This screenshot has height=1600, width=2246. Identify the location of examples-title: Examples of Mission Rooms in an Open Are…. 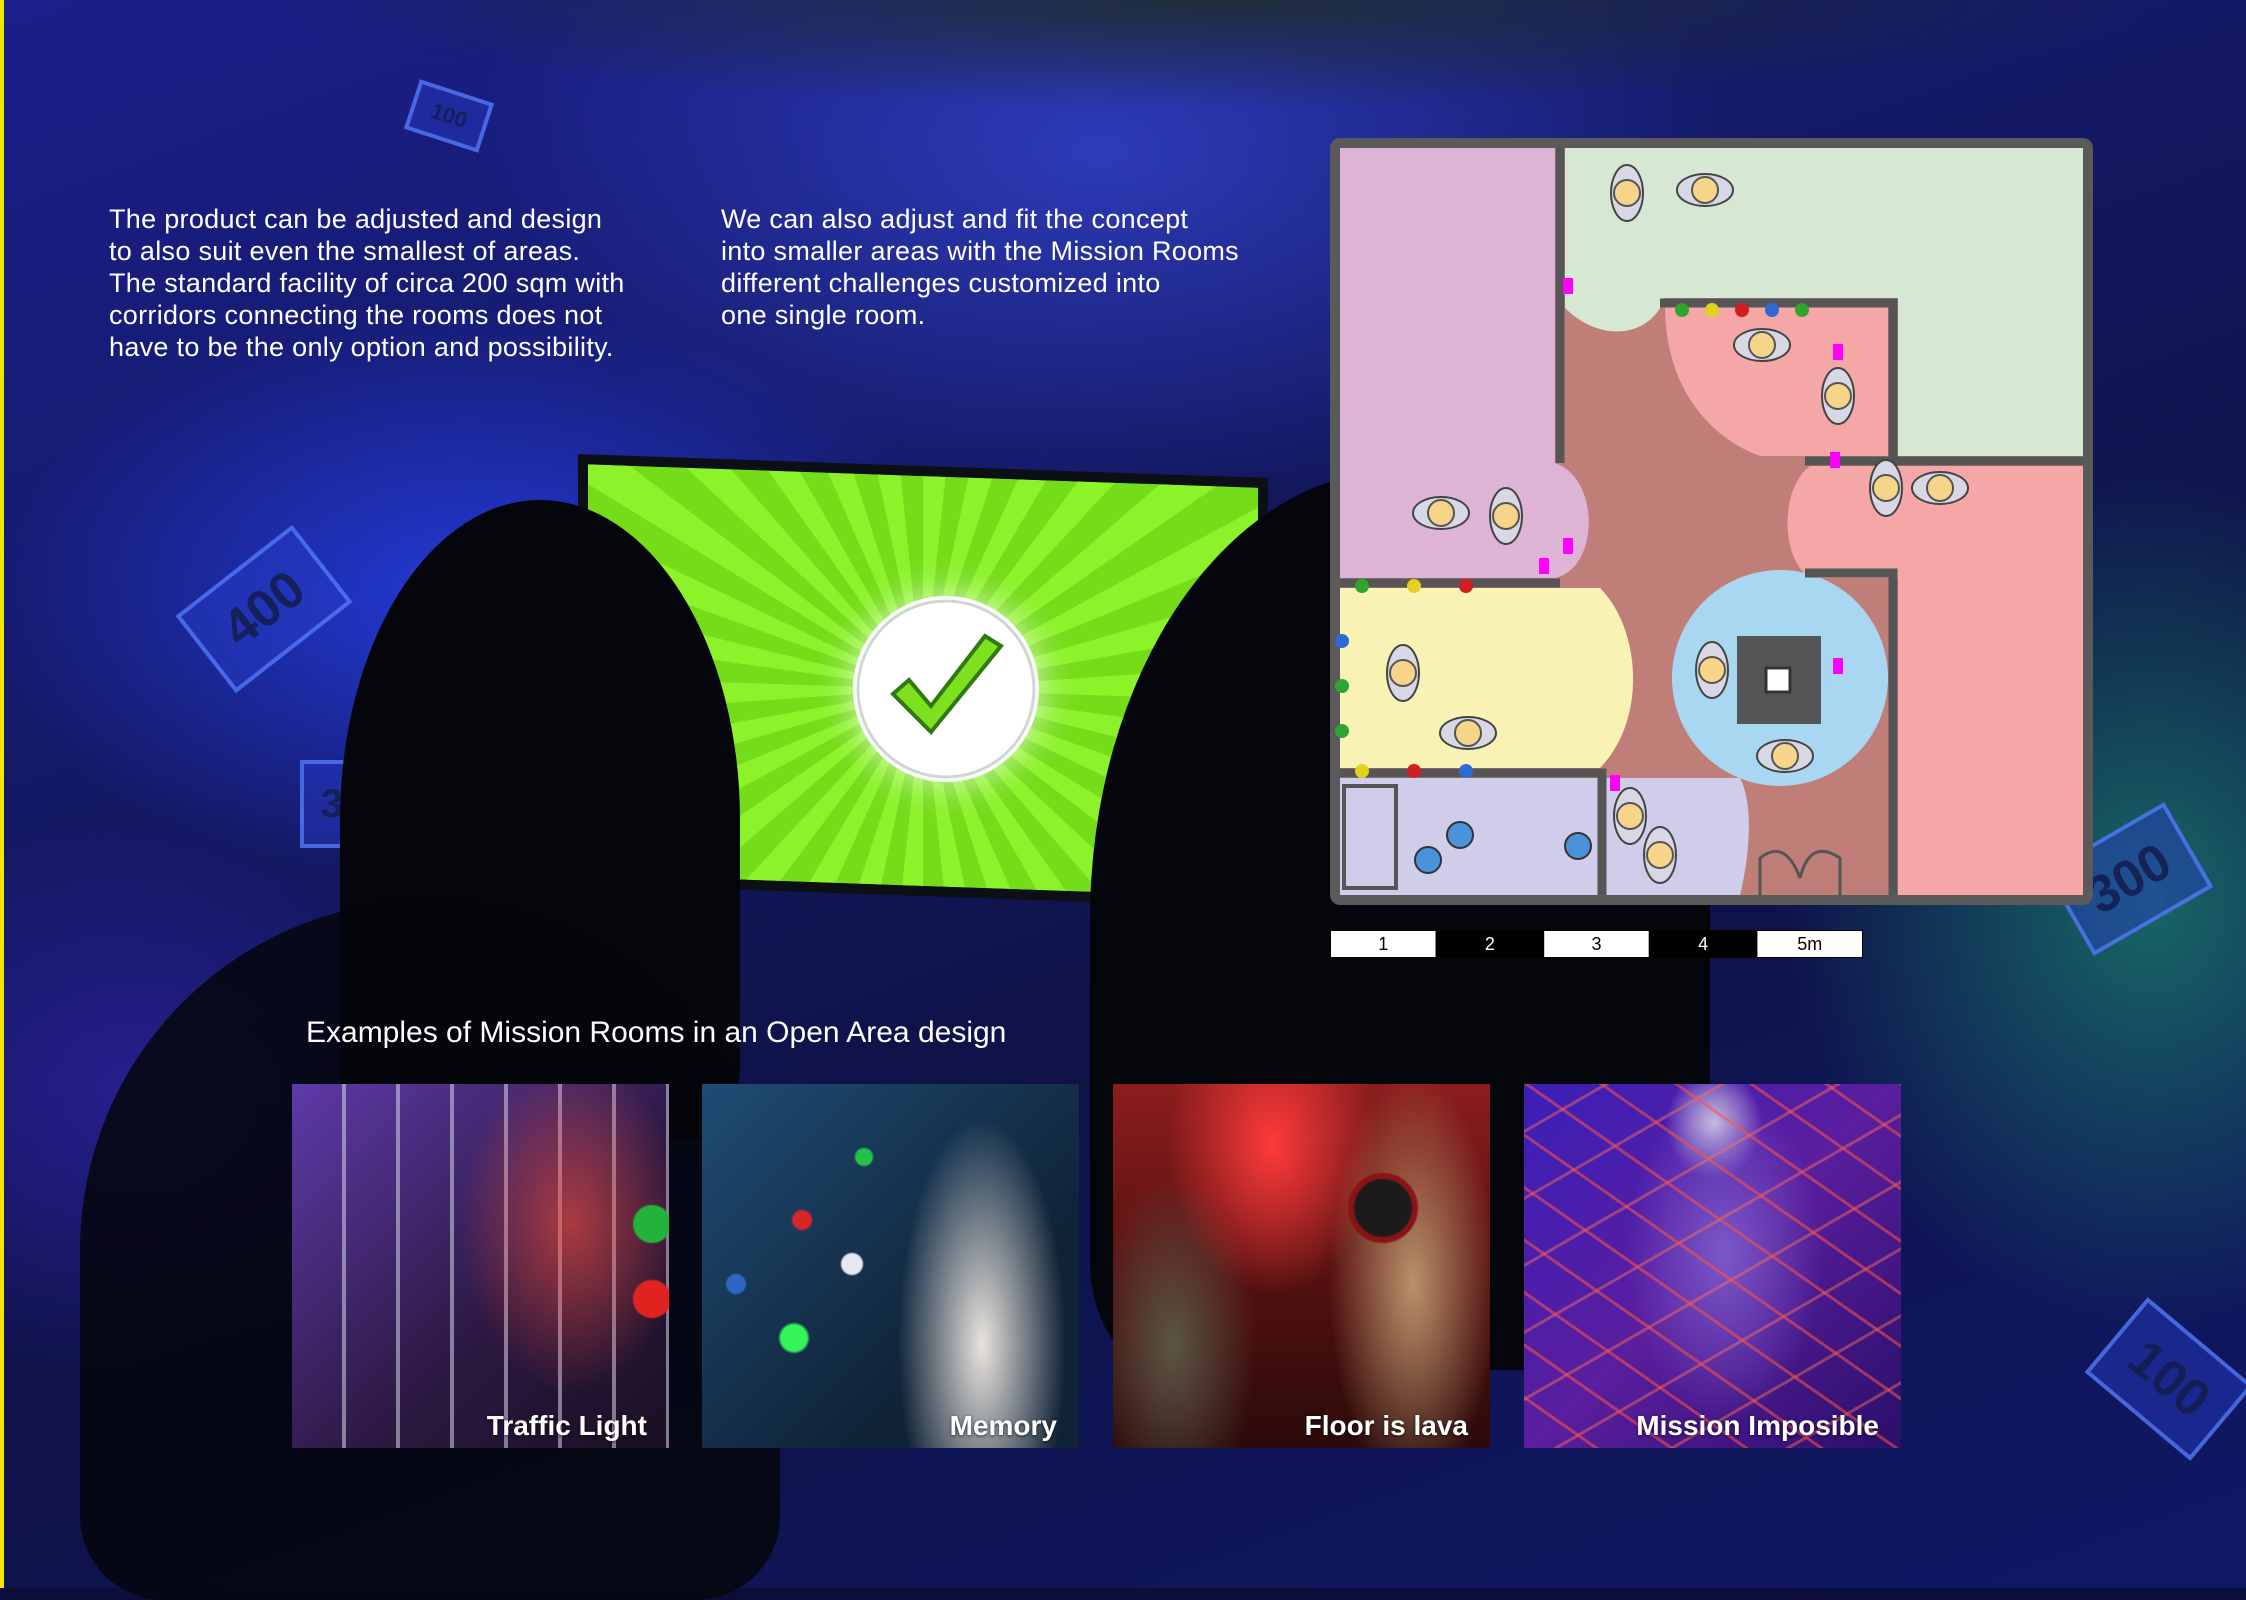
(656, 1032).